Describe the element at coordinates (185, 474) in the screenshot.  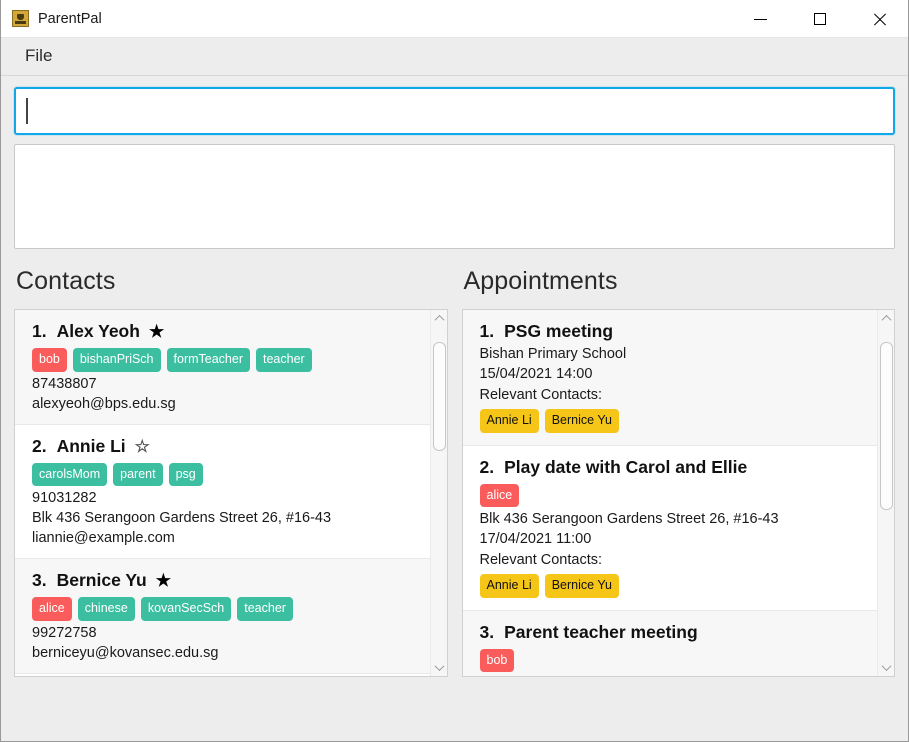
I see `contact-tag: psg` at that location.